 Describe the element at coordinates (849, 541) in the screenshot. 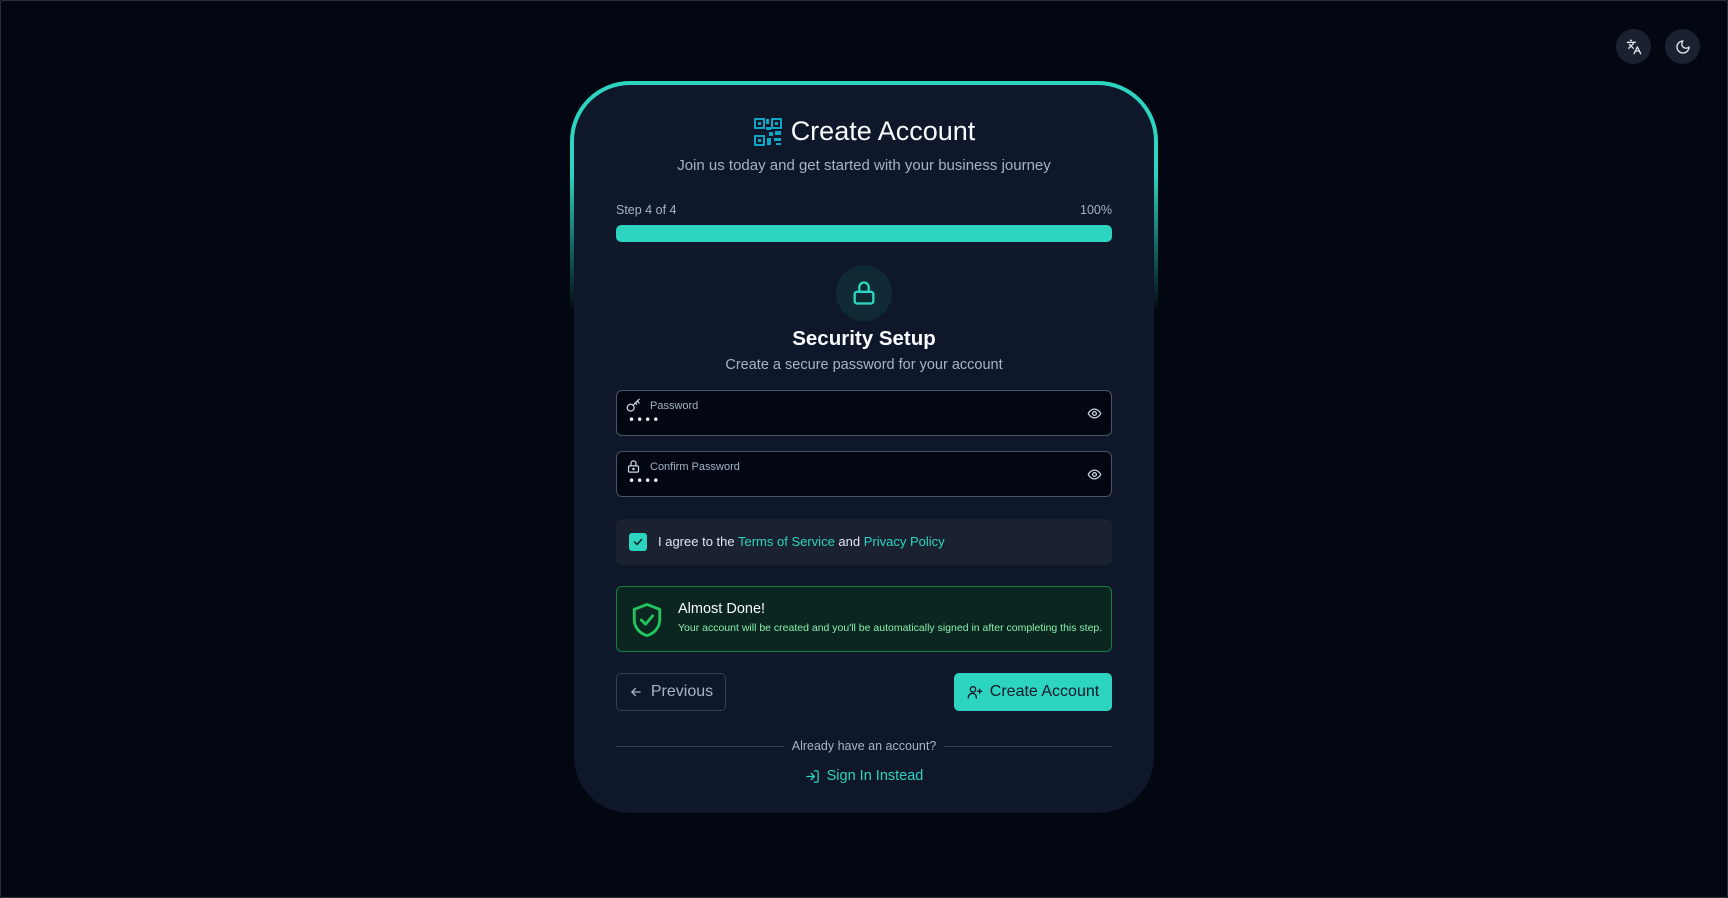

I see `terms-middle: and` at that location.